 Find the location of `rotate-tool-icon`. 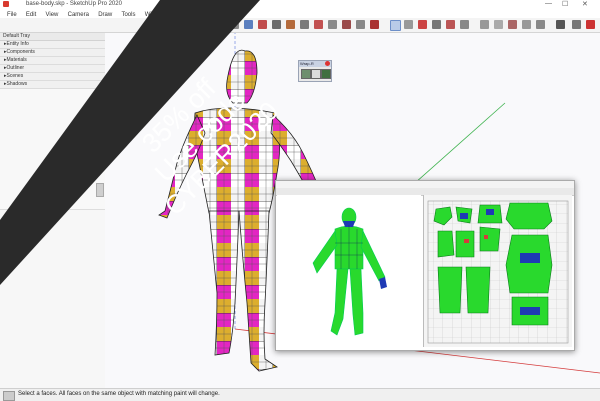

rotate-tool-icon is located at coordinates (346, 24).